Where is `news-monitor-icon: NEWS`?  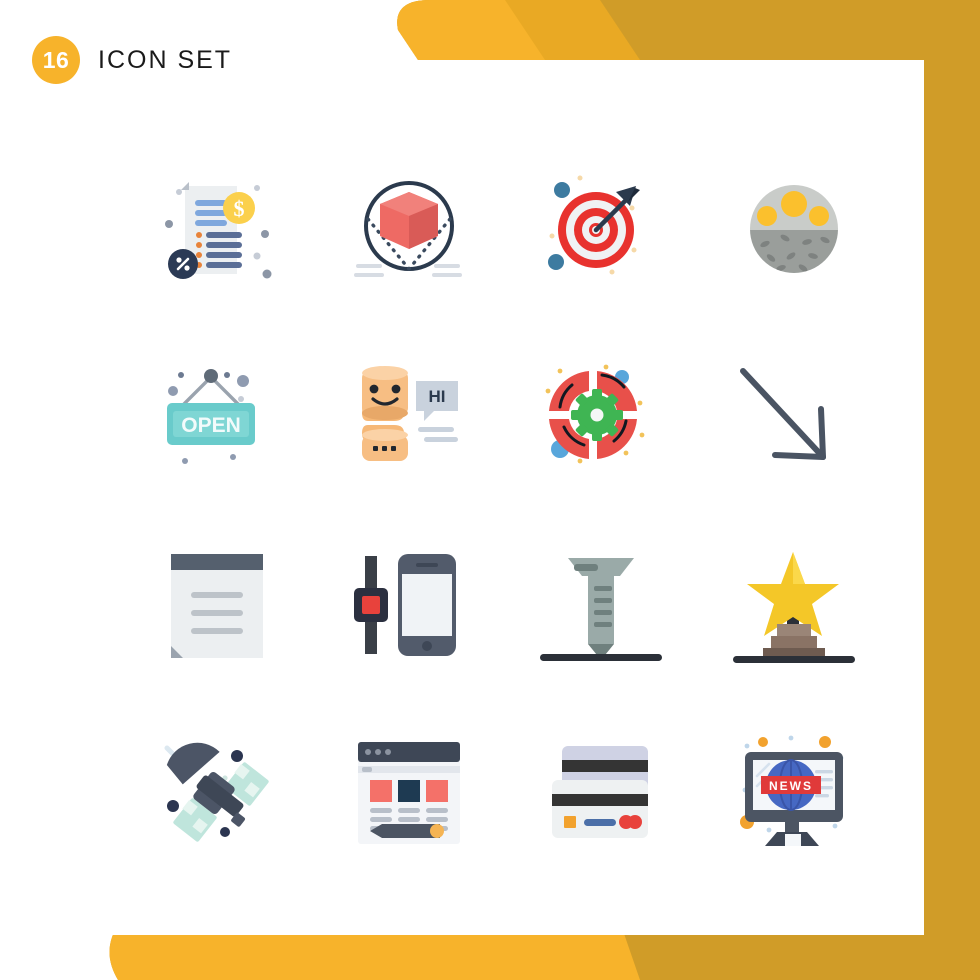
news-monitor-icon: NEWS is located at coordinates (791, 790).